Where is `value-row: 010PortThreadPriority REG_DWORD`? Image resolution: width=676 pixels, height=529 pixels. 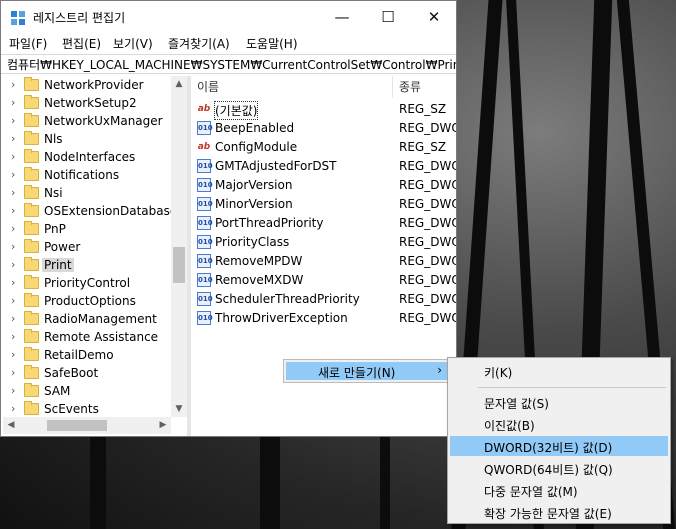
value-row: 010PortThreadPriority REG_DWORD is located at coordinates (323, 223).